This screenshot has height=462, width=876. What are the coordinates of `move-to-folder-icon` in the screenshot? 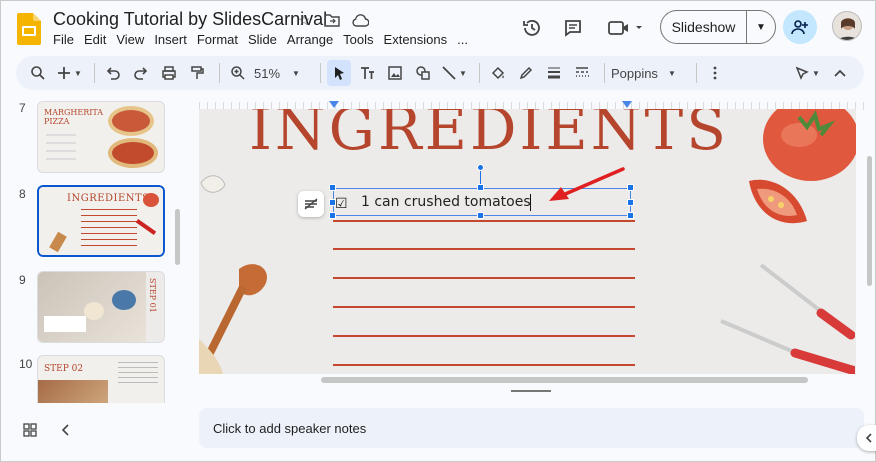 It's located at (332, 20).